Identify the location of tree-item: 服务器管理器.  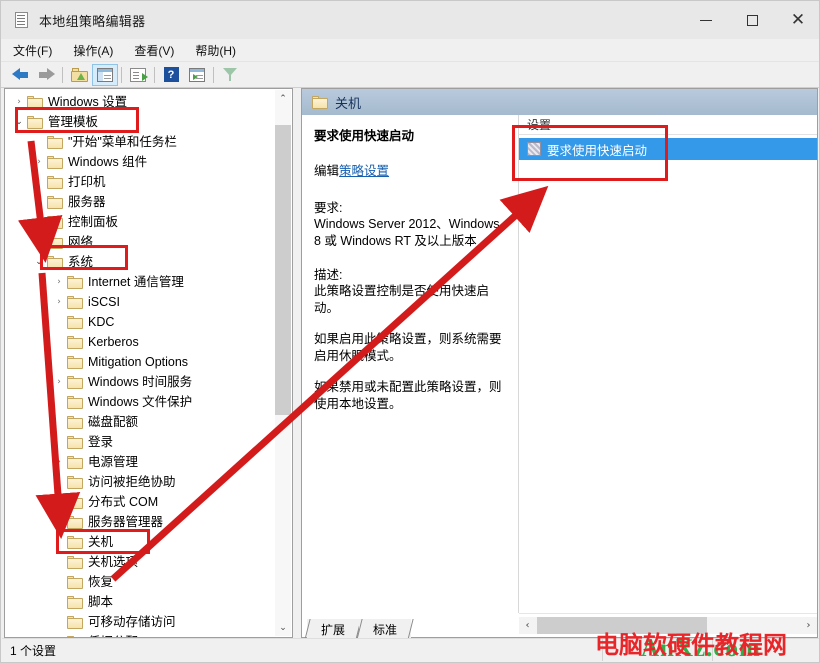
(107, 522).